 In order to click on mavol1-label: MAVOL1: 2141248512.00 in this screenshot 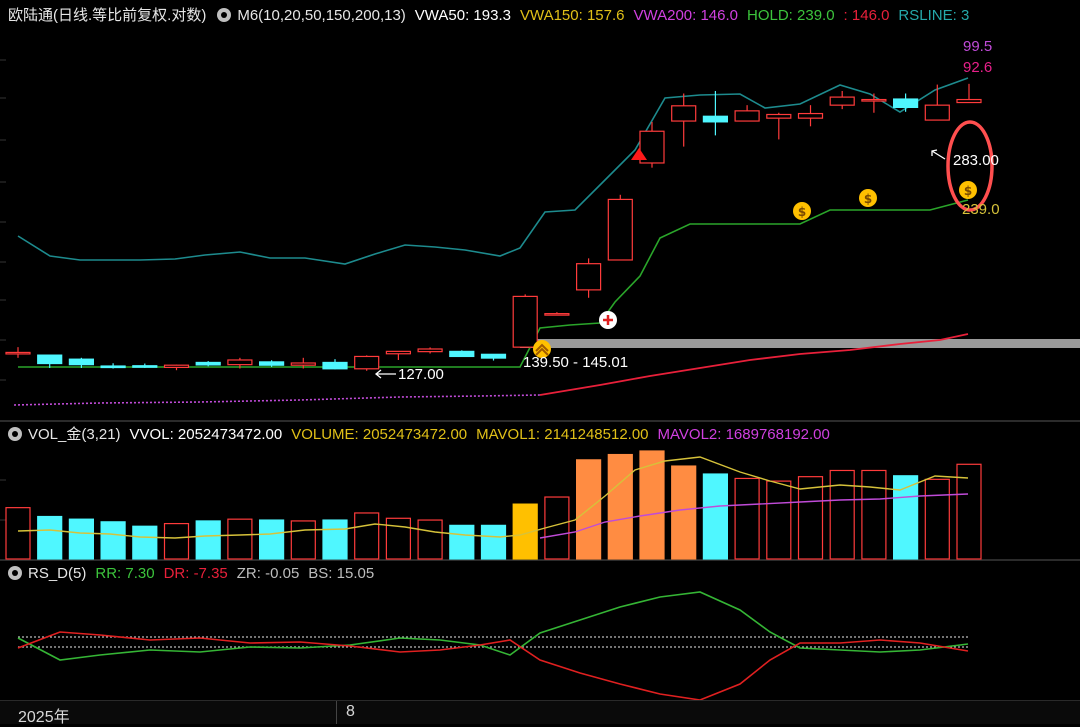, I will do `click(562, 434)`.